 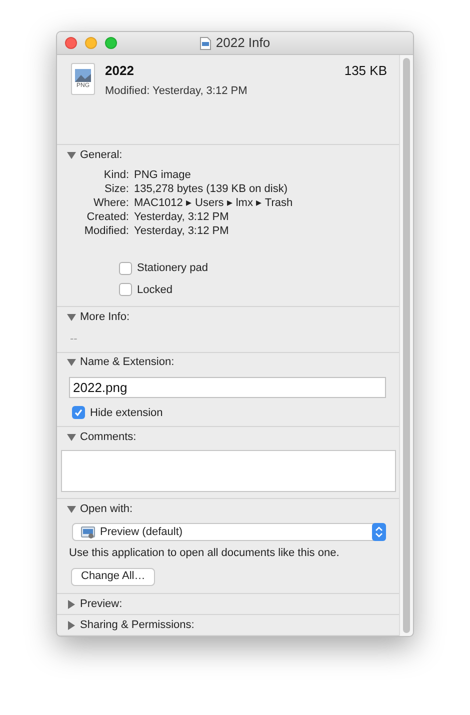 I want to click on close-button, so click(x=71, y=43).